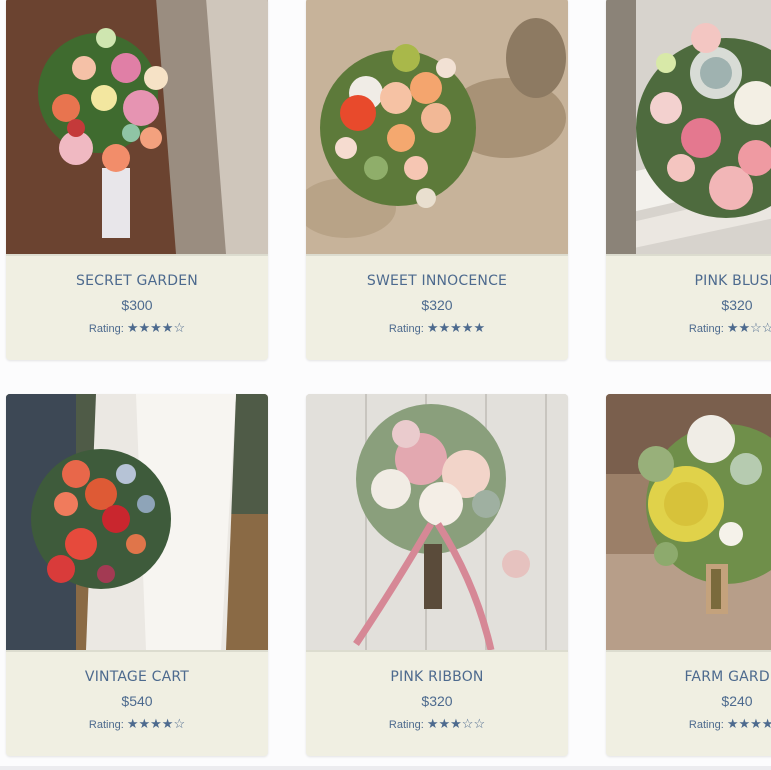  Describe the element at coordinates (137, 305) in the screenshot. I see `product-price: $300` at that location.